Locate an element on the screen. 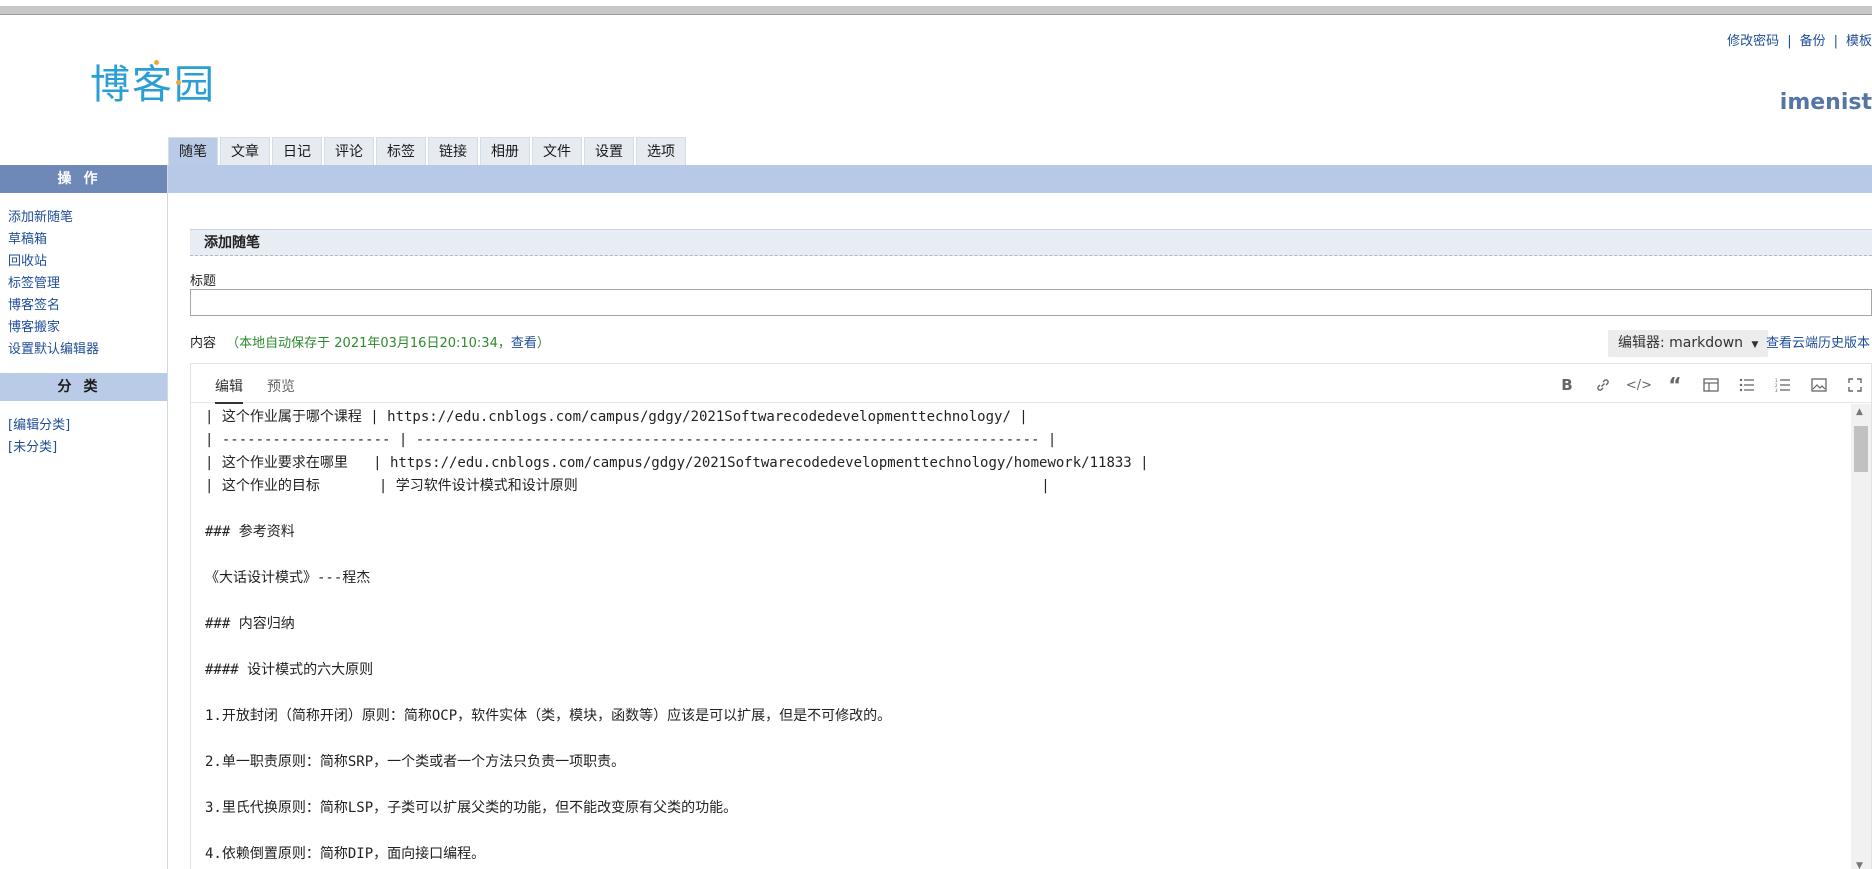 This screenshot has height=869, width=1872. image-icon is located at coordinates (1819, 385).